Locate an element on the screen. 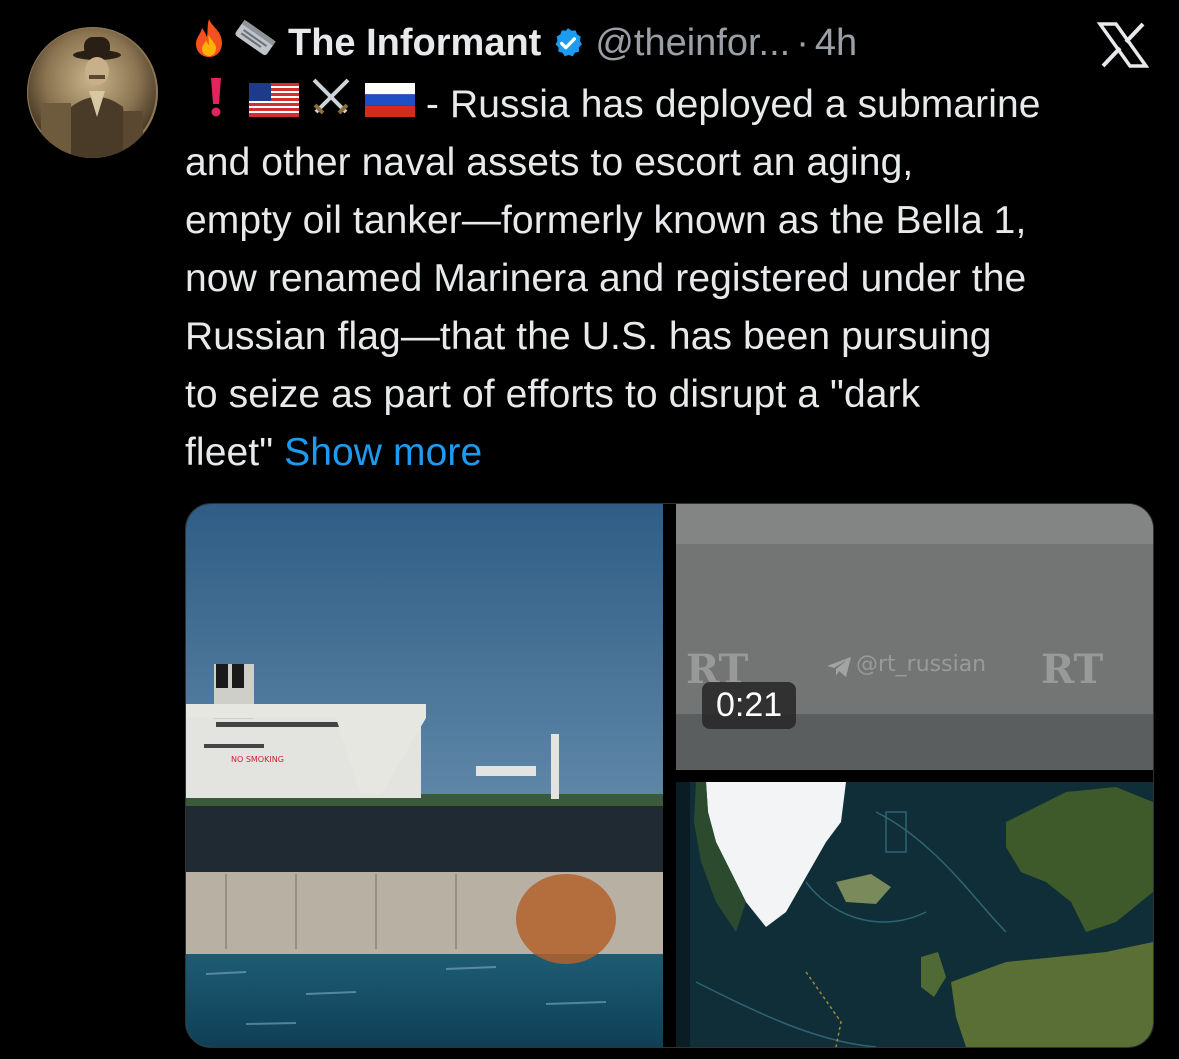  avatar is located at coordinates (92, 92).